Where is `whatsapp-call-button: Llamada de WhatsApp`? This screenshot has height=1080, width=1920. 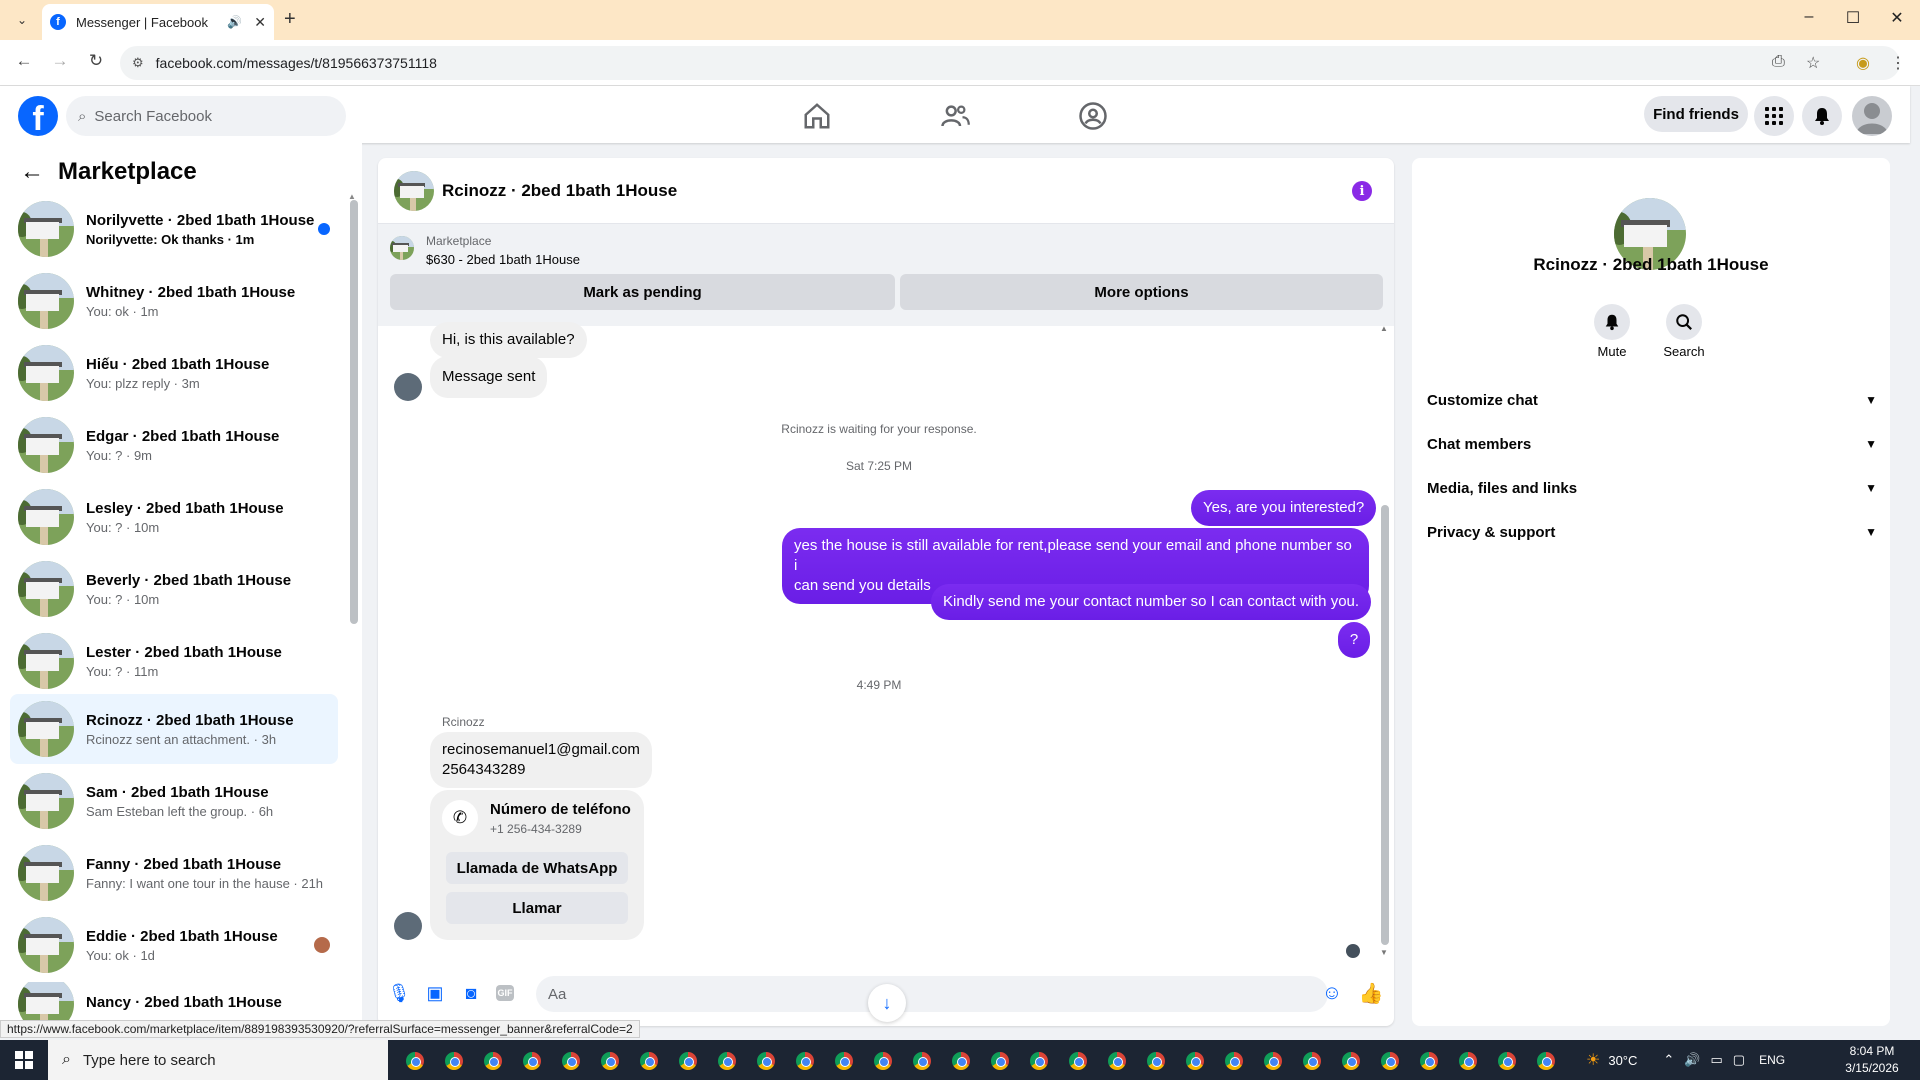 whatsapp-call-button: Llamada de WhatsApp is located at coordinates (537, 868).